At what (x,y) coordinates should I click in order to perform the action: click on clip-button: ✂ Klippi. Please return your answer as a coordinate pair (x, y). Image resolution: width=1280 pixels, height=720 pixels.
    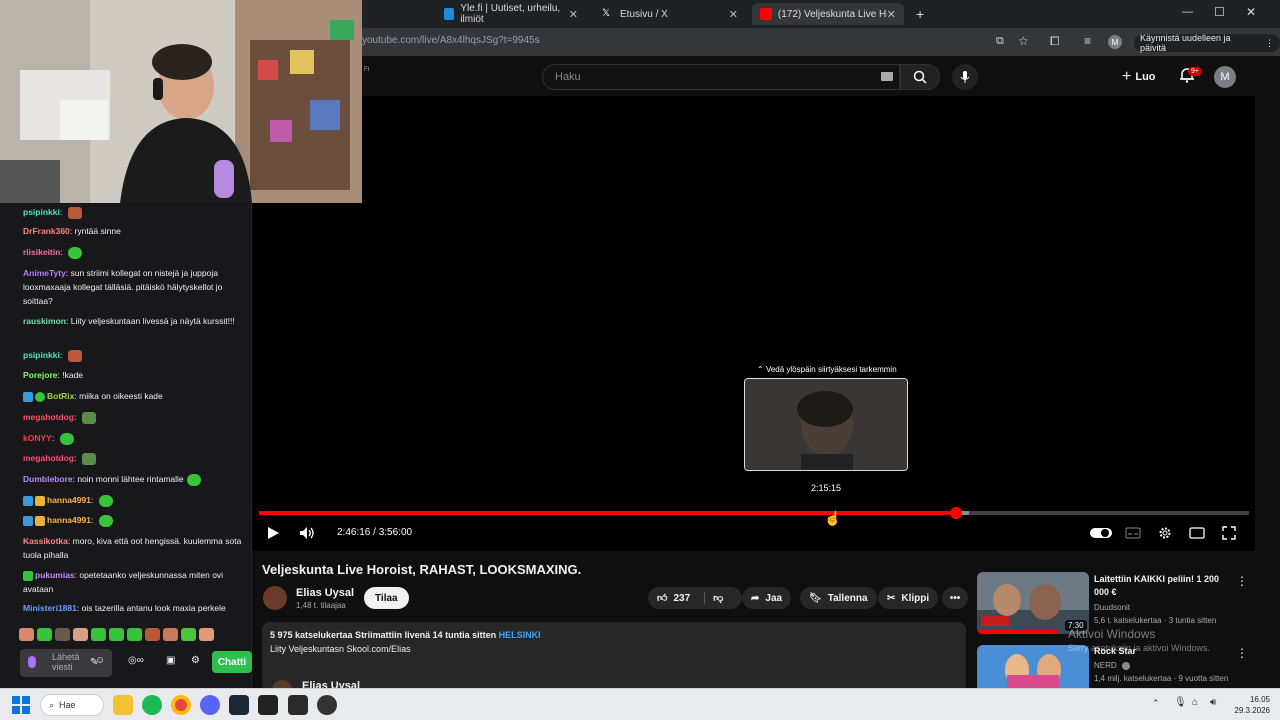
    Looking at the image, I should click on (908, 598).